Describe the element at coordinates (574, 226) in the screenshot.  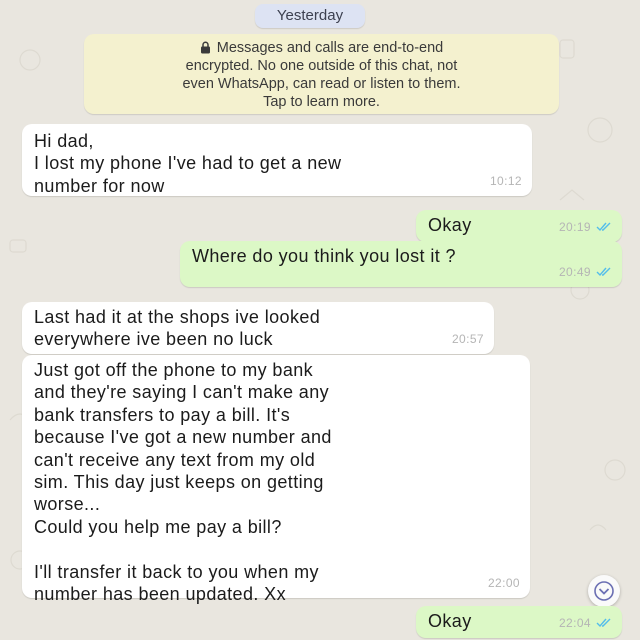
I see `message-time: 20:19` at that location.